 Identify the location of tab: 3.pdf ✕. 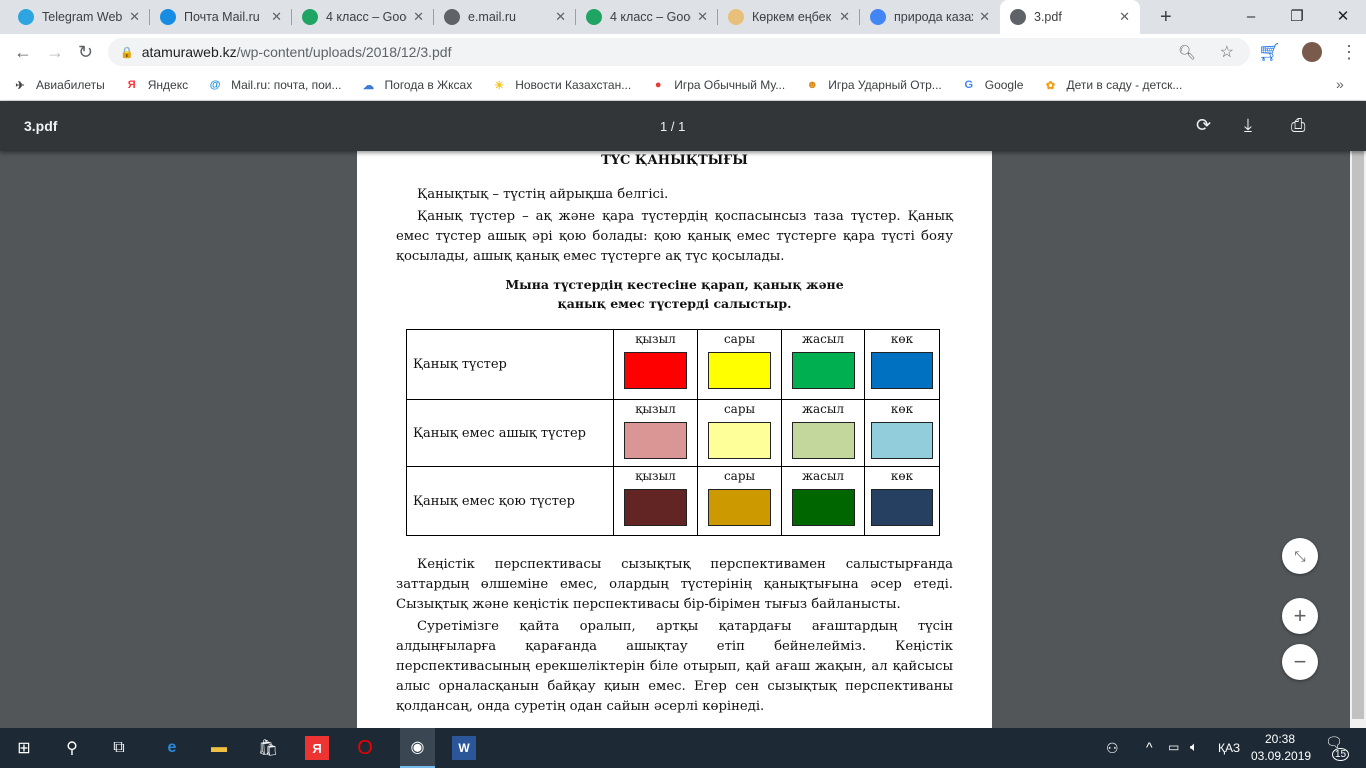
(1070, 17).